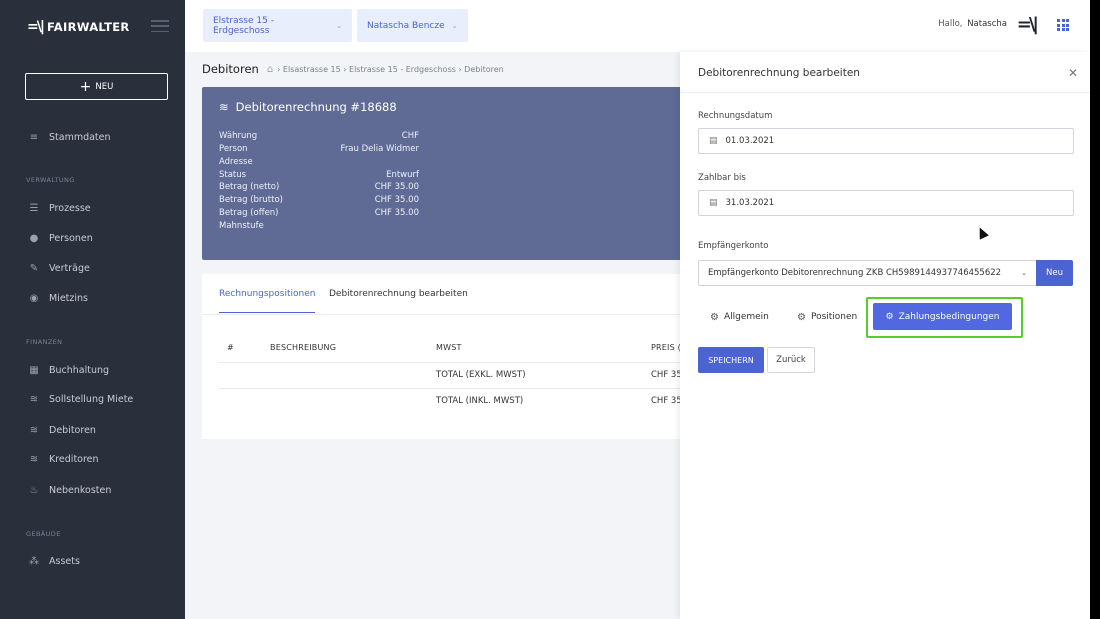  What do you see at coordinates (34, 268) in the screenshot?
I see `contract-icon: ✎` at bounding box center [34, 268].